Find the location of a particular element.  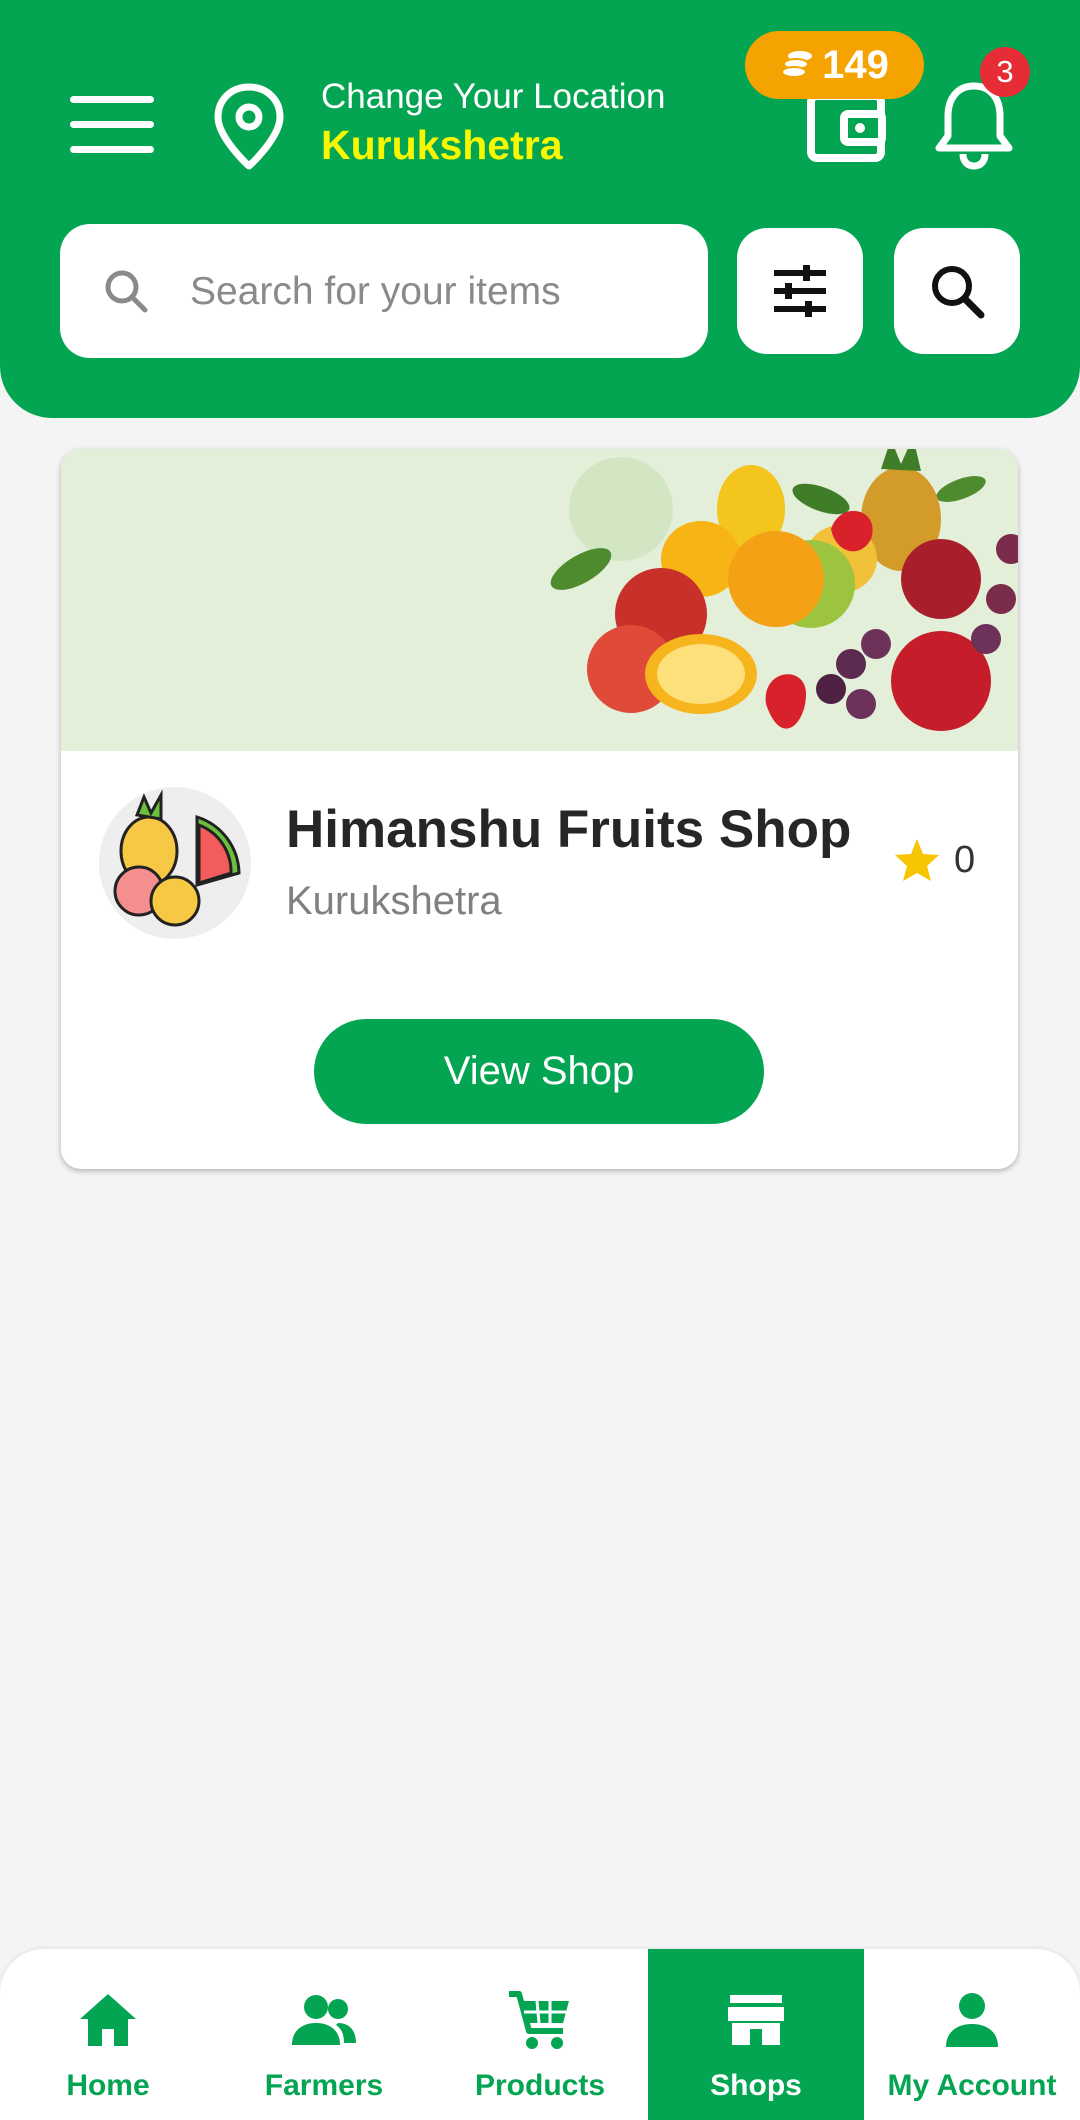

nav-label-farmers: Farmers is located at coordinates (324, 2085).